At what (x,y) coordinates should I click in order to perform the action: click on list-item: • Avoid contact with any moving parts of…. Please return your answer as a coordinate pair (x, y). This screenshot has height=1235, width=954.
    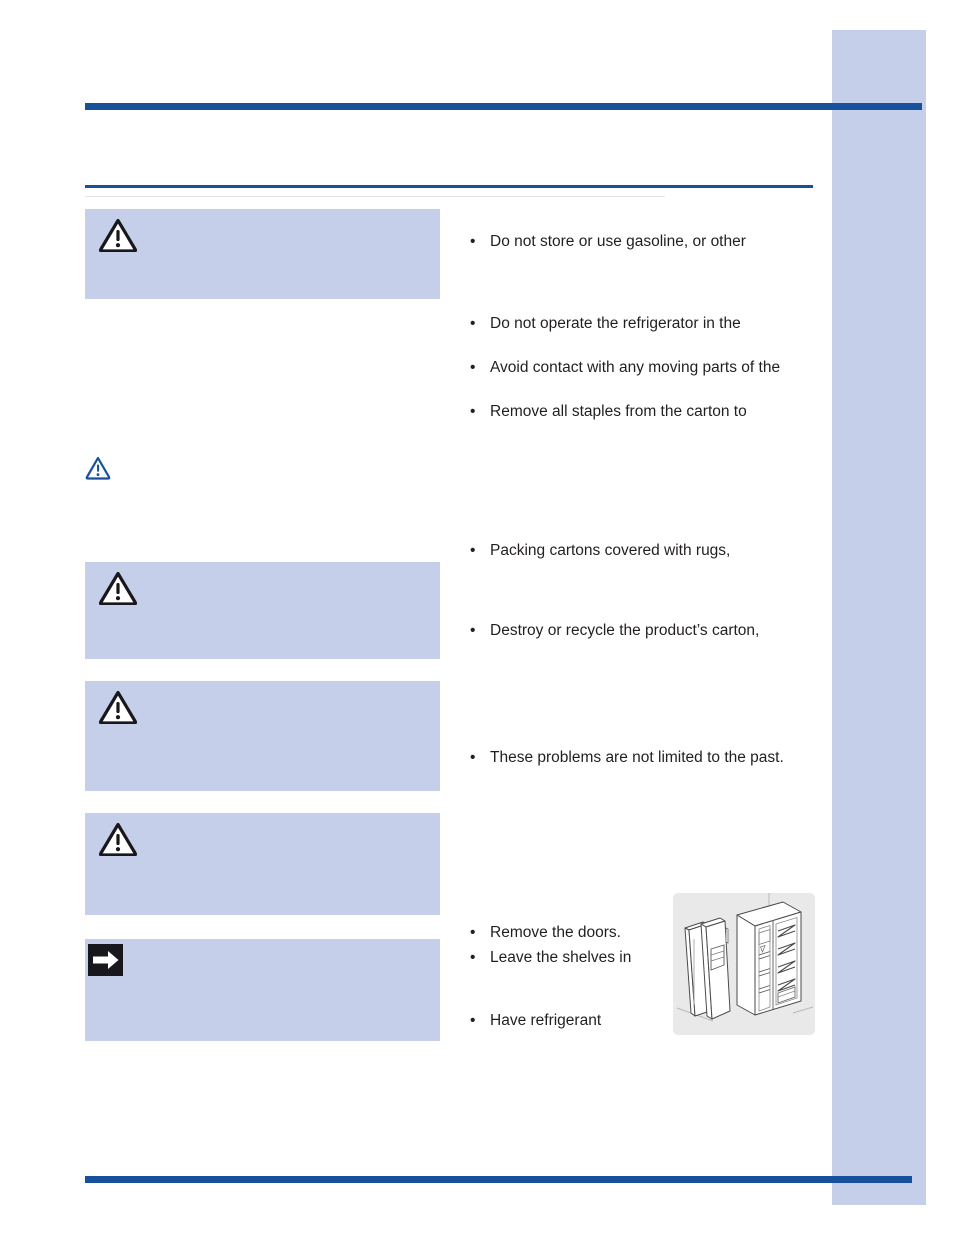
    Looking at the image, I should click on (625, 368).